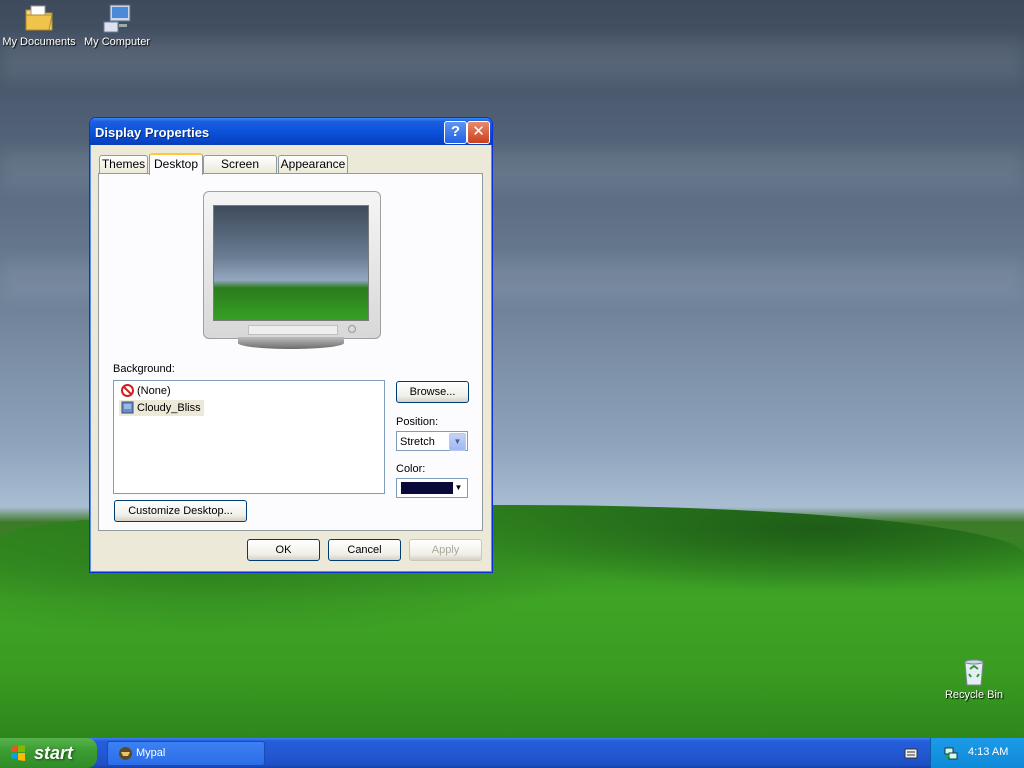 The height and width of the screenshot is (768, 1024). Describe the element at coordinates (974, 671) in the screenshot. I see `recycle-bin-icon` at that location.